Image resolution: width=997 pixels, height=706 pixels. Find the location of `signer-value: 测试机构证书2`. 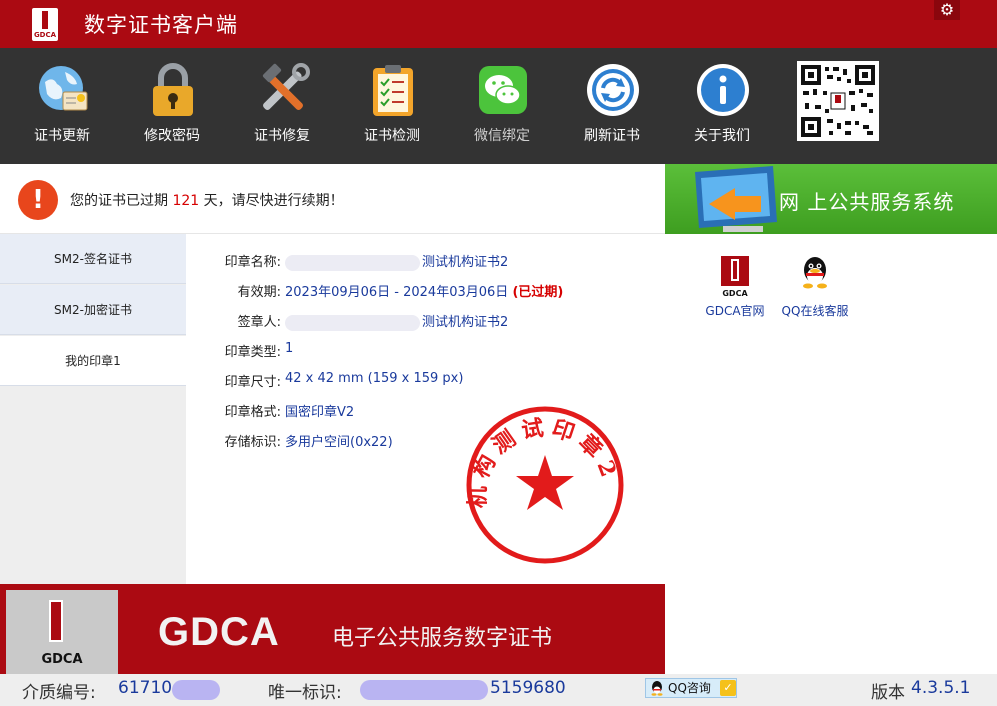

signer-value: 测试机构证书2 is located at coordinates (465, 322).